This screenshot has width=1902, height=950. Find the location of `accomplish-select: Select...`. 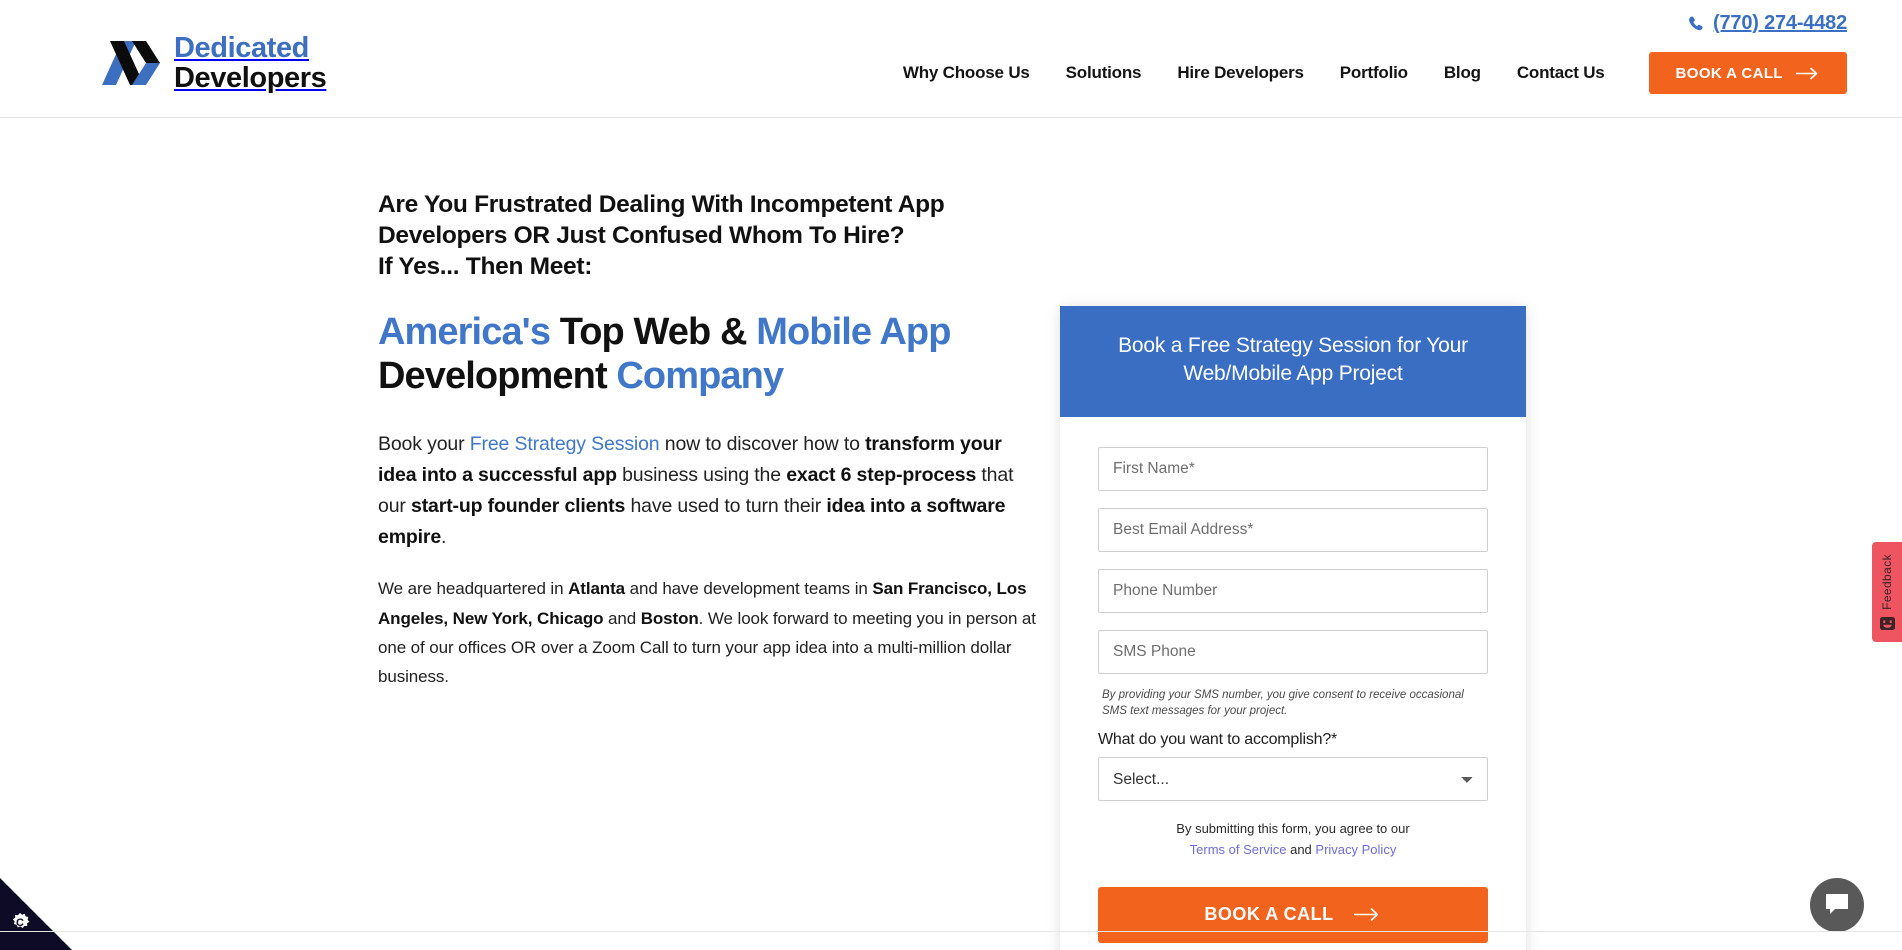

accomplish-select: Select... is located at coordinates (1293, 779).